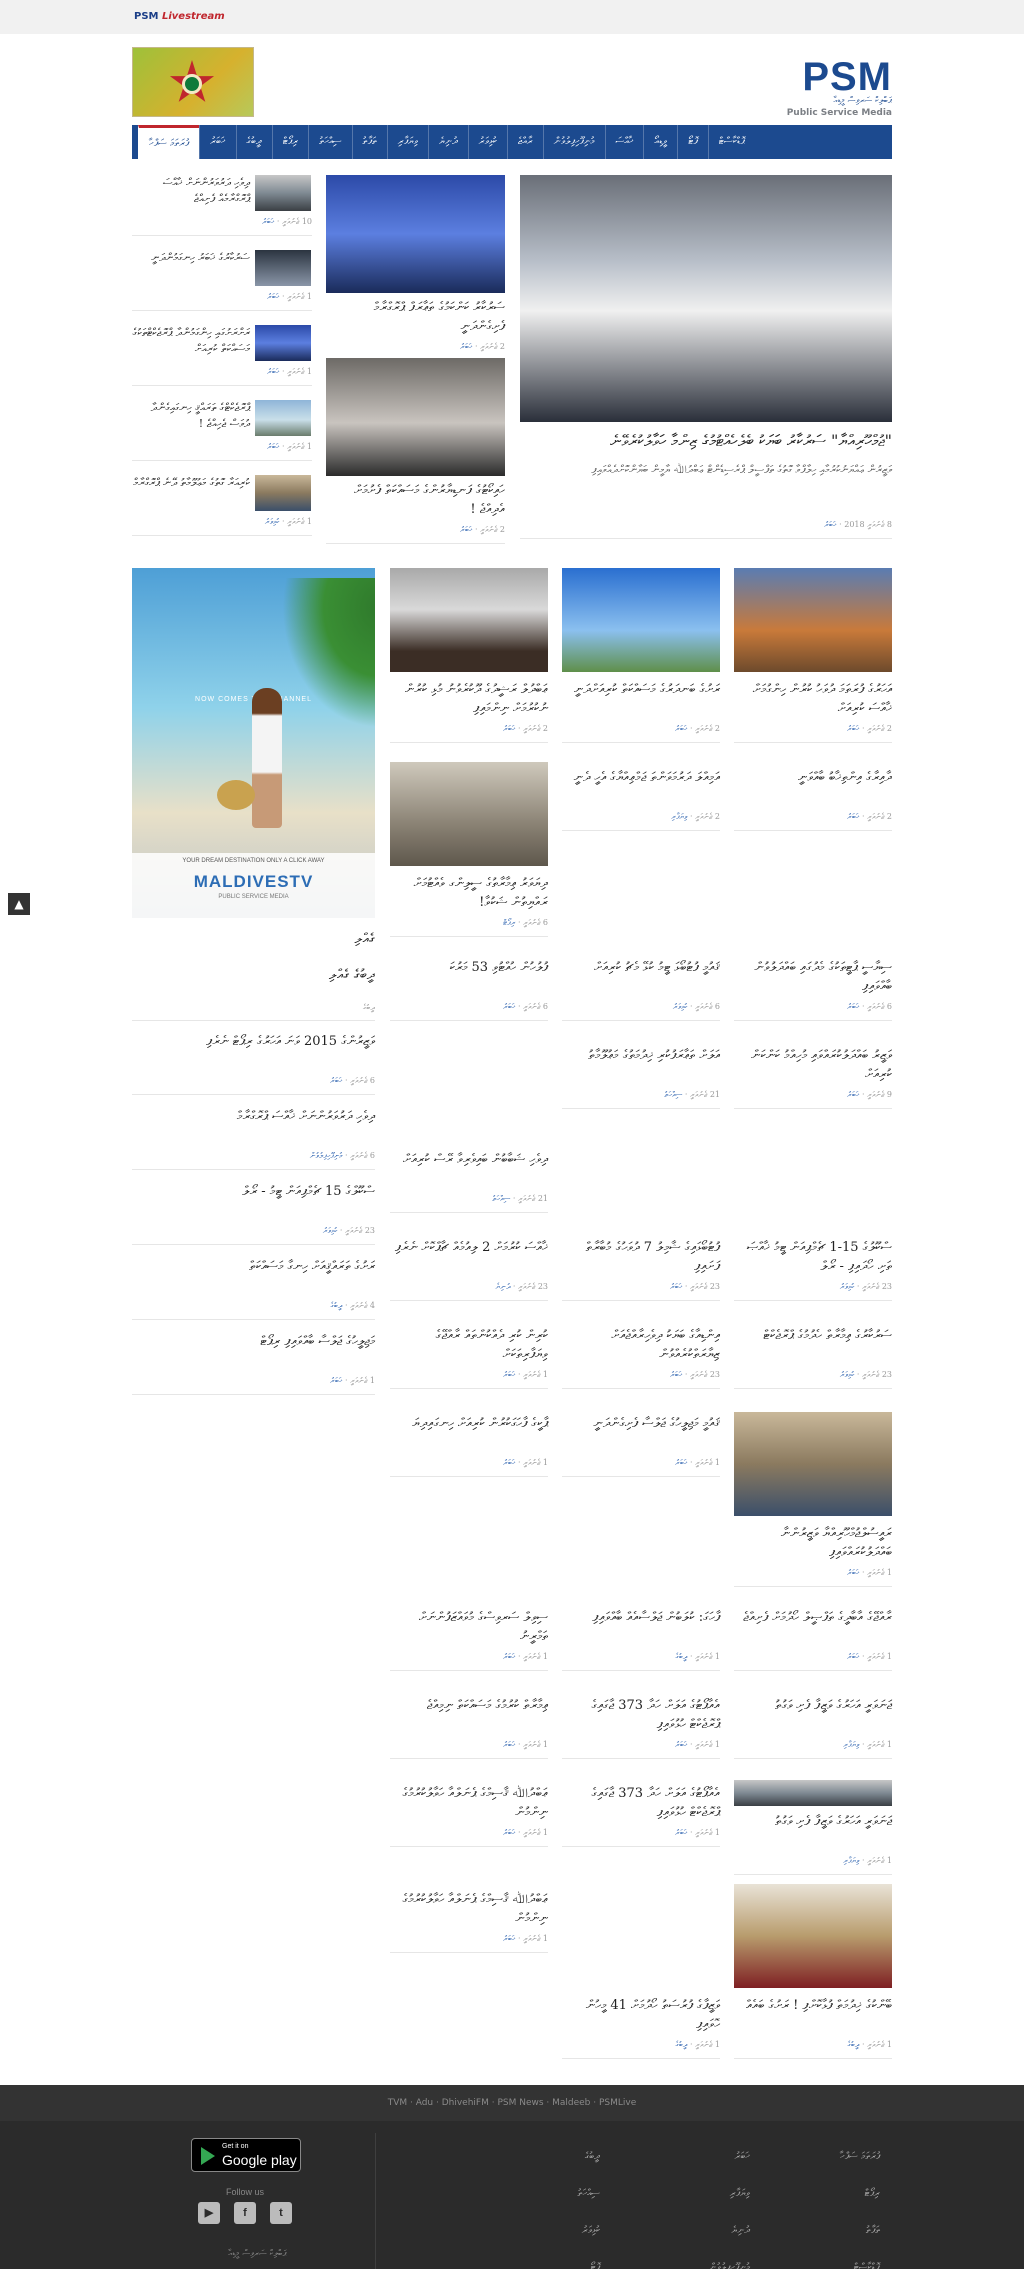  Describe the element at coordinates (336, 1380) in the screenshot. I see `sidebar-item-category: ޚަބަރު` at that location.